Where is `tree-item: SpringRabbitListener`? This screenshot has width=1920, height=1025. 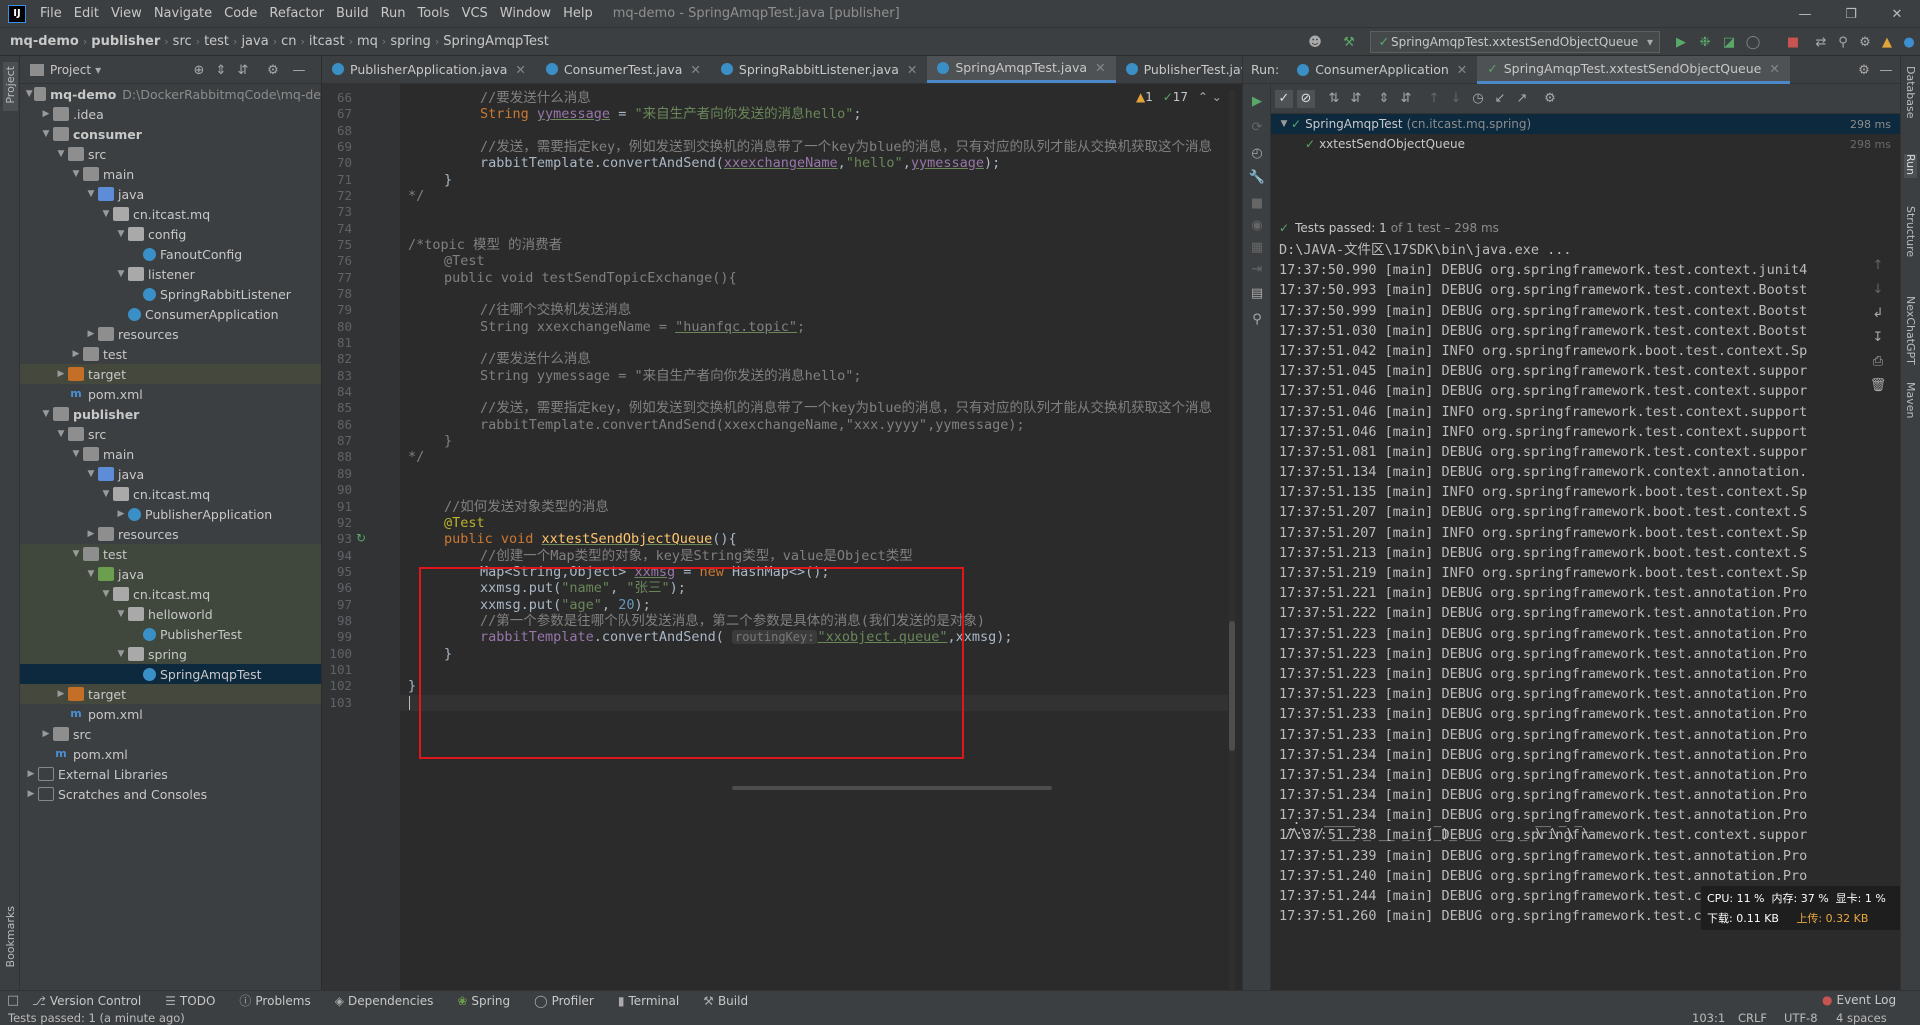 tree-item: SpringRabbitListener is located at coordinates (170, 294).